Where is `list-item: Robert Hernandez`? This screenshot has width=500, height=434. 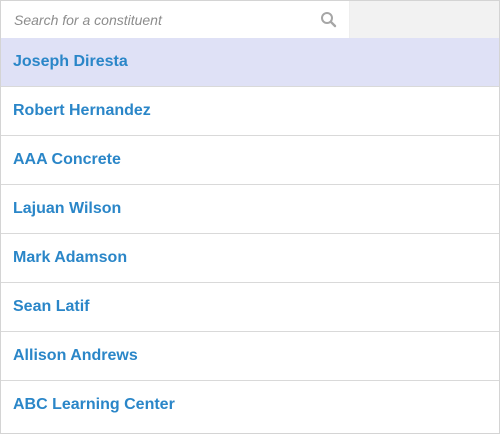
list-item: Robert Hernandez is located at coordinates (250, 110).